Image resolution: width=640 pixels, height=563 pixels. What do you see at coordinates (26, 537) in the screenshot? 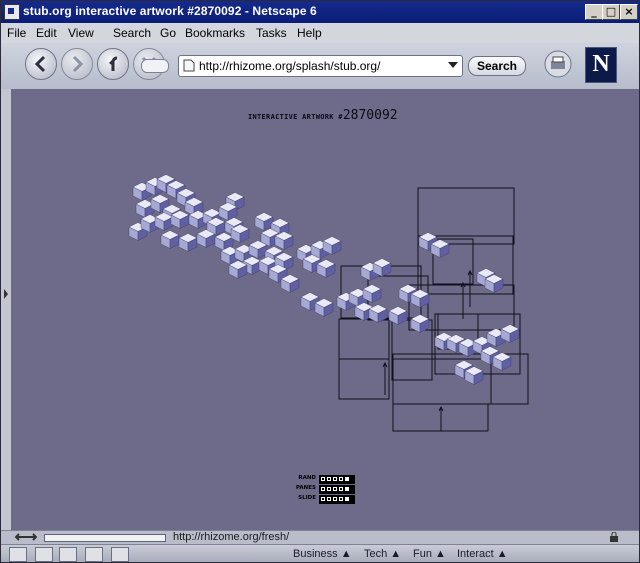
I see `connection-icon` at bounding box center [26, 537].